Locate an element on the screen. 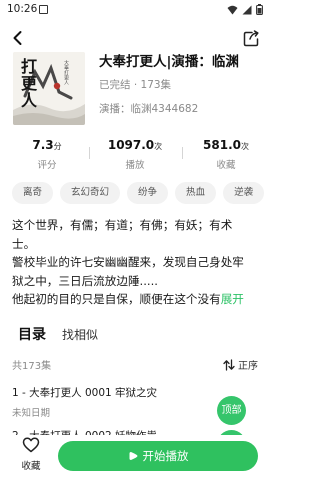 The width and height of the screenshot is (320, 480). notification-icon is located at coordinates (43, 9).